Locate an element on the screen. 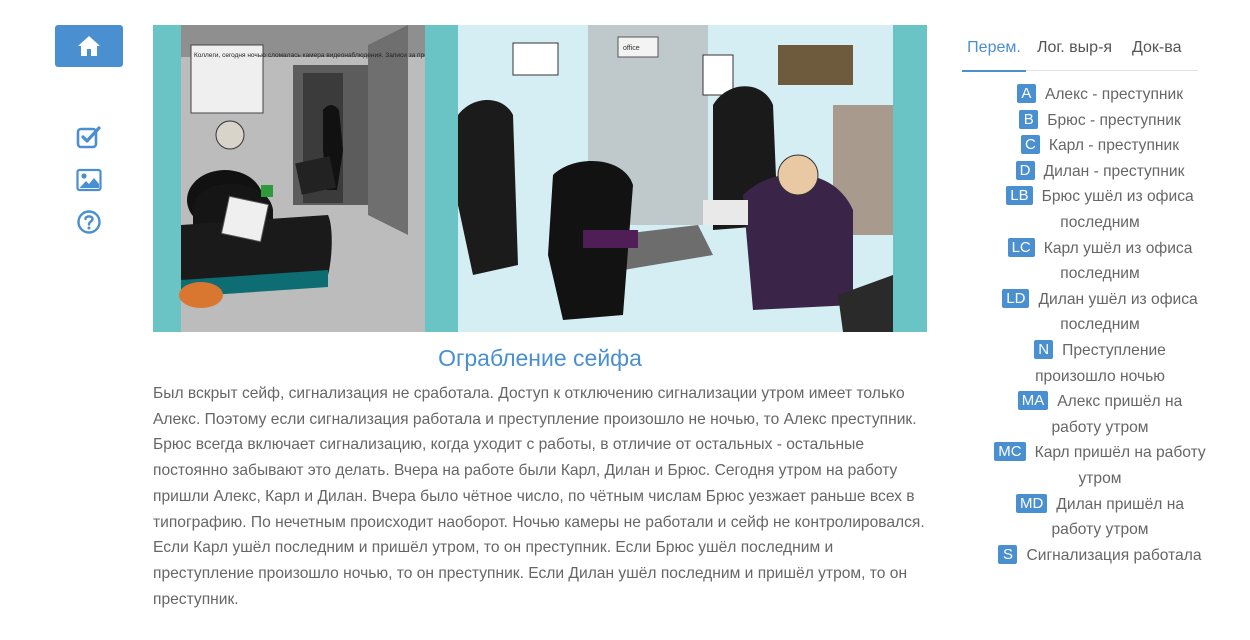 This screenshot has height=640, width=1250. variable-badge: MC is located at coordinates (1010, 452).